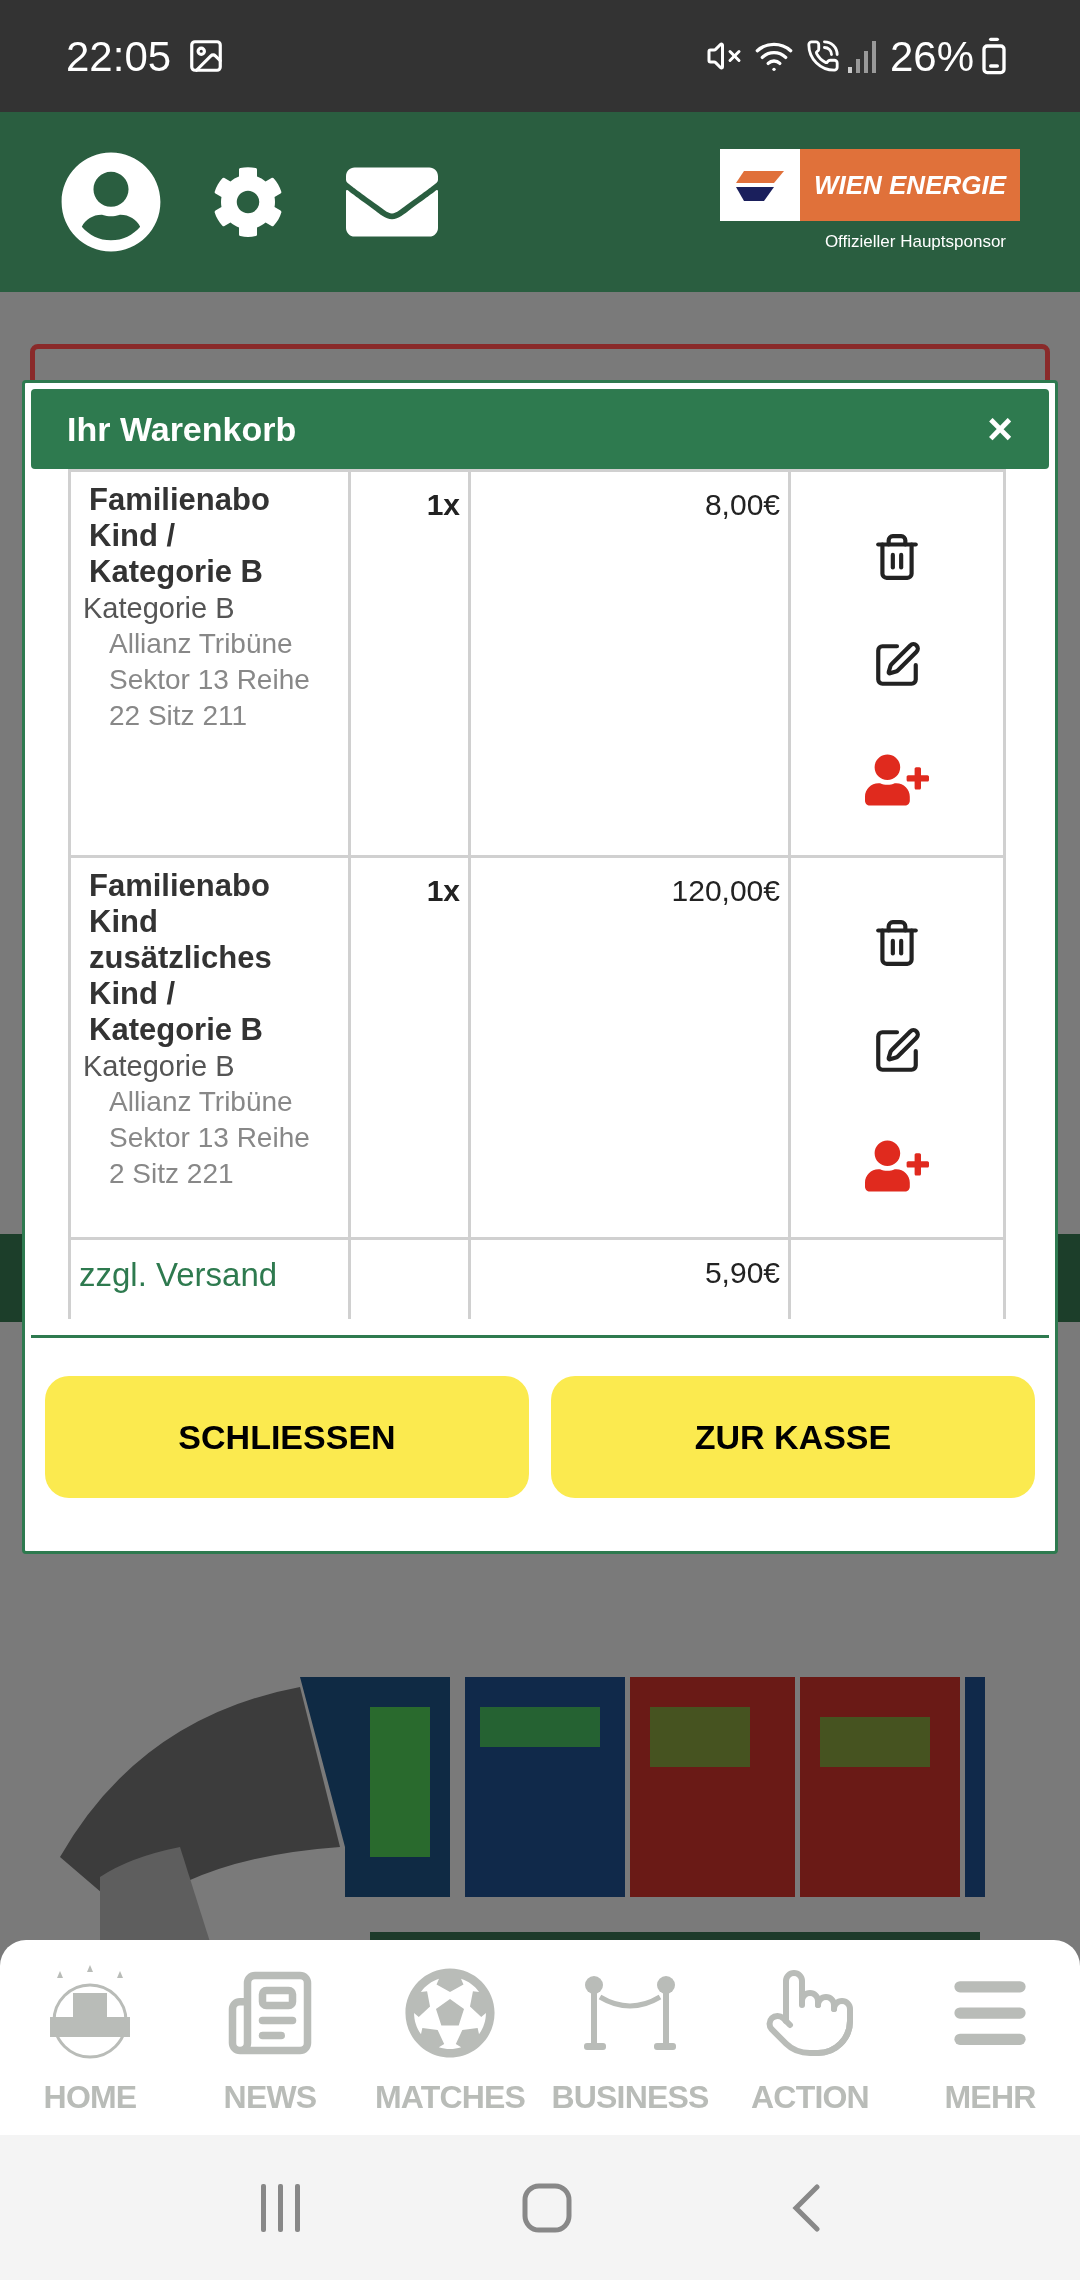  I want to click on battery-percent: 26%, so click(931, 56).